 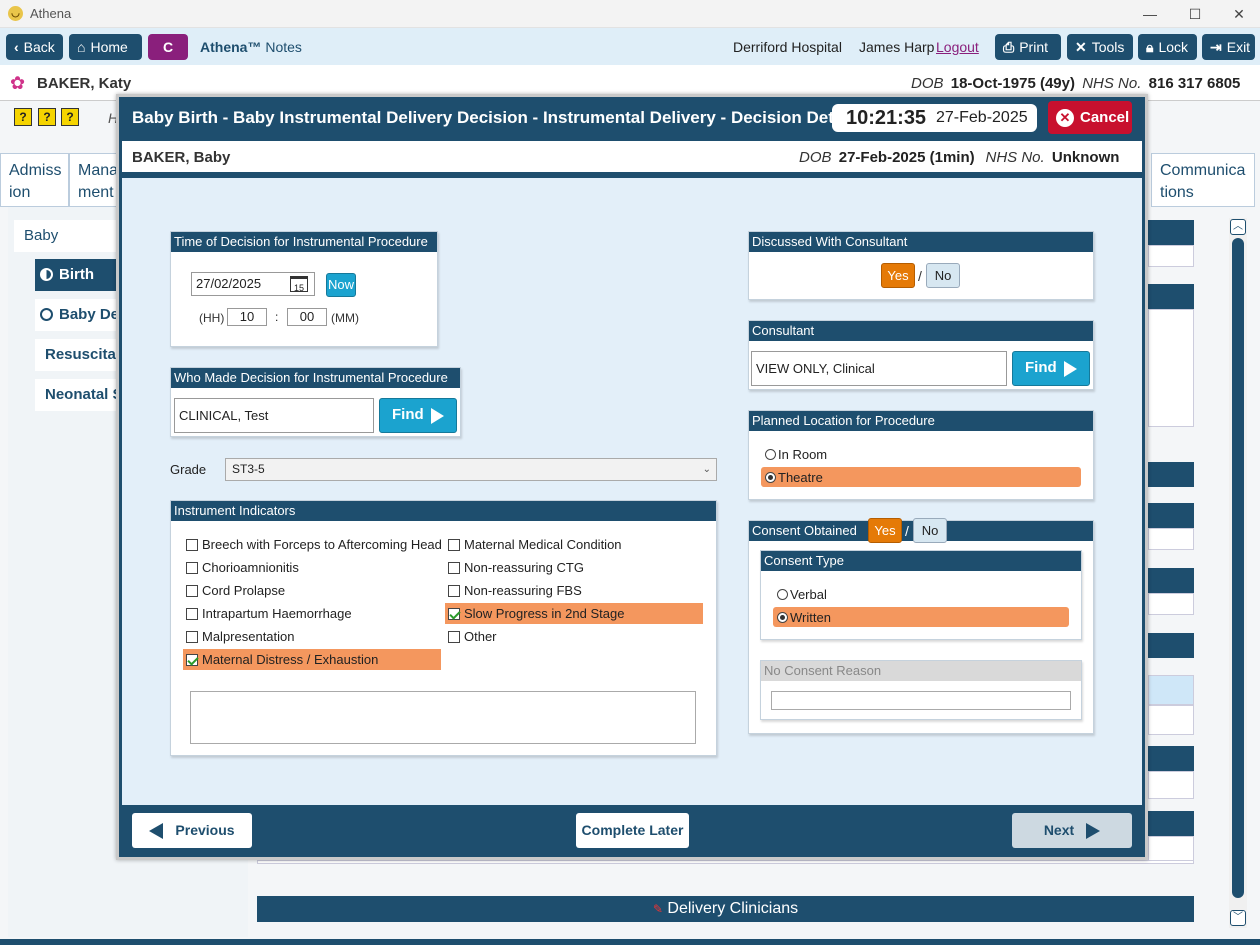 What do you see at coordinates (1100, 47) in the screenshot?
I see `tools-button: ✕ Tools` at bounding box center [1100, 47].